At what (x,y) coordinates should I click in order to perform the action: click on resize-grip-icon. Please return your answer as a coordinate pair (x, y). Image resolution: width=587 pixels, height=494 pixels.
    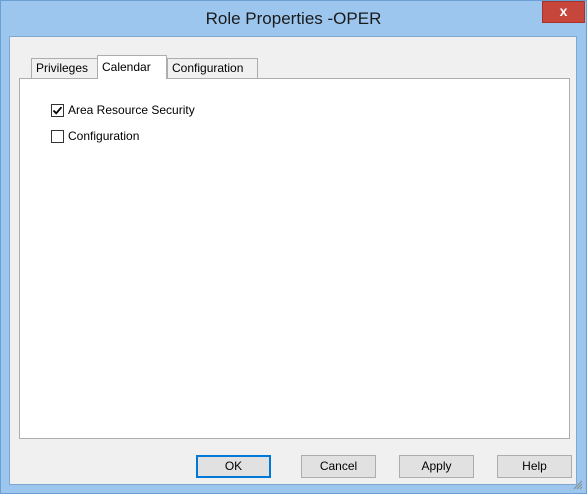
    Looking at the image, I should click on (578, 485).